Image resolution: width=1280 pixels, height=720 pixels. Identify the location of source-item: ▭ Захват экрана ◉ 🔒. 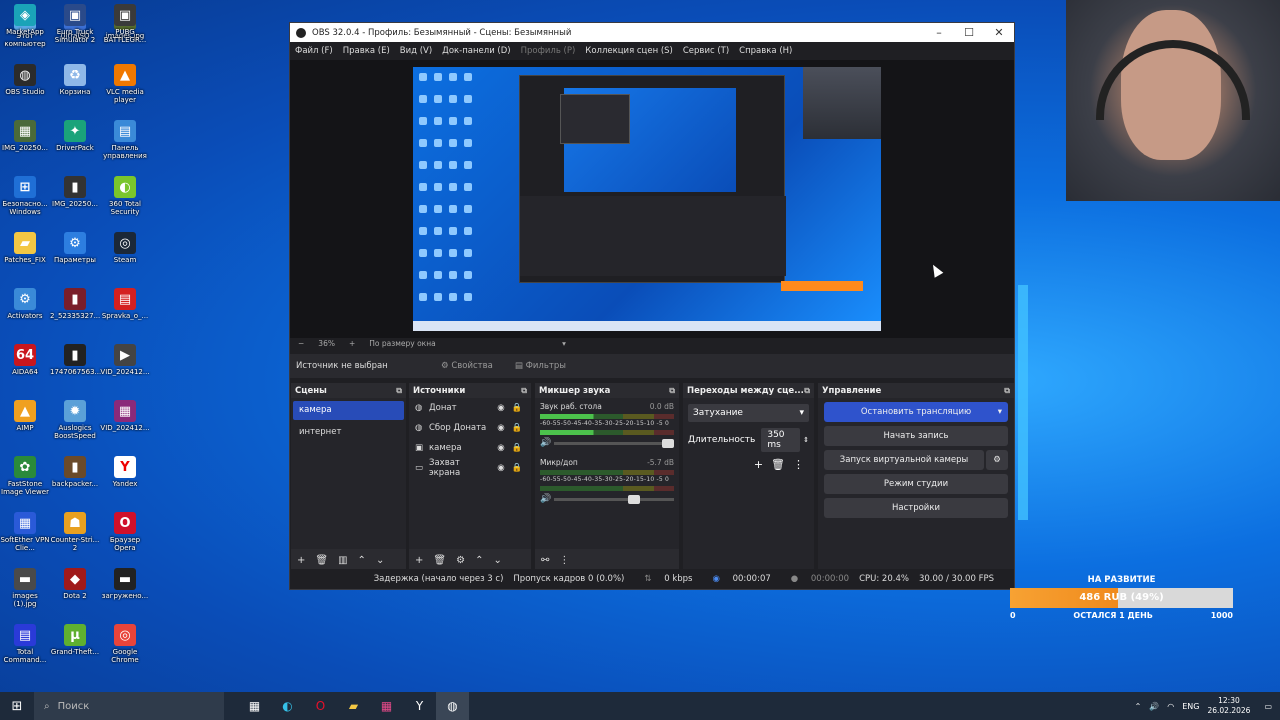
(470, 468).